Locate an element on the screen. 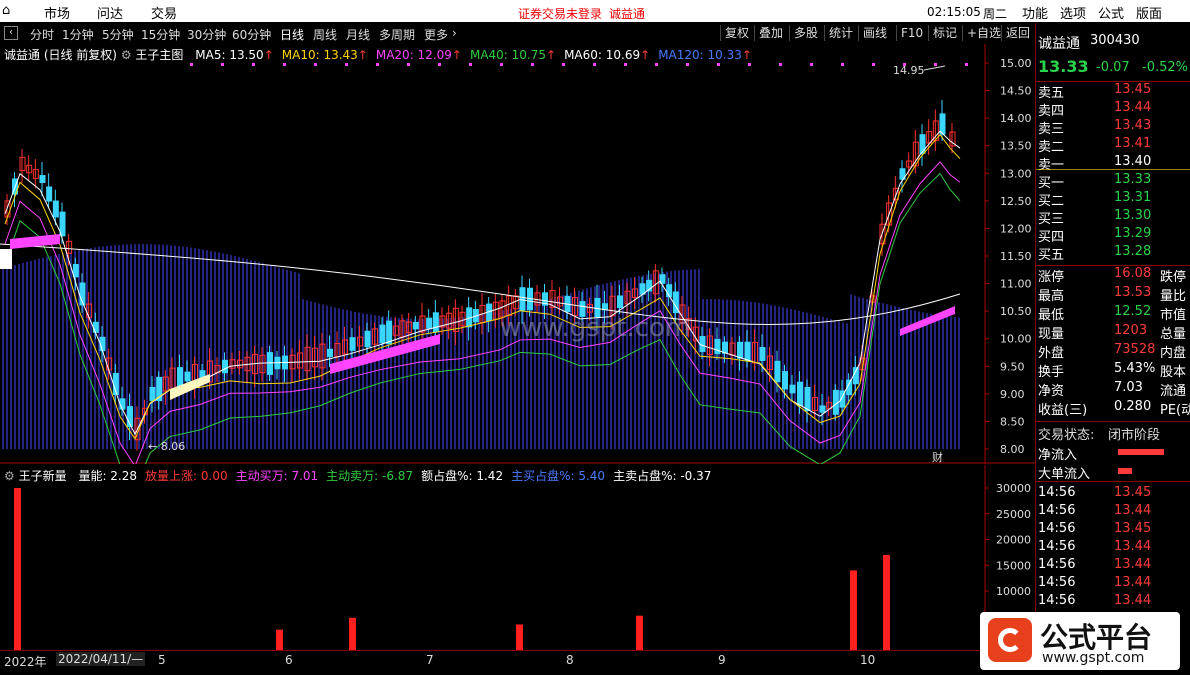 This screenshot has width=1190, height=675. y-tick-label: 10000 is located at coordinates (1013, 591).